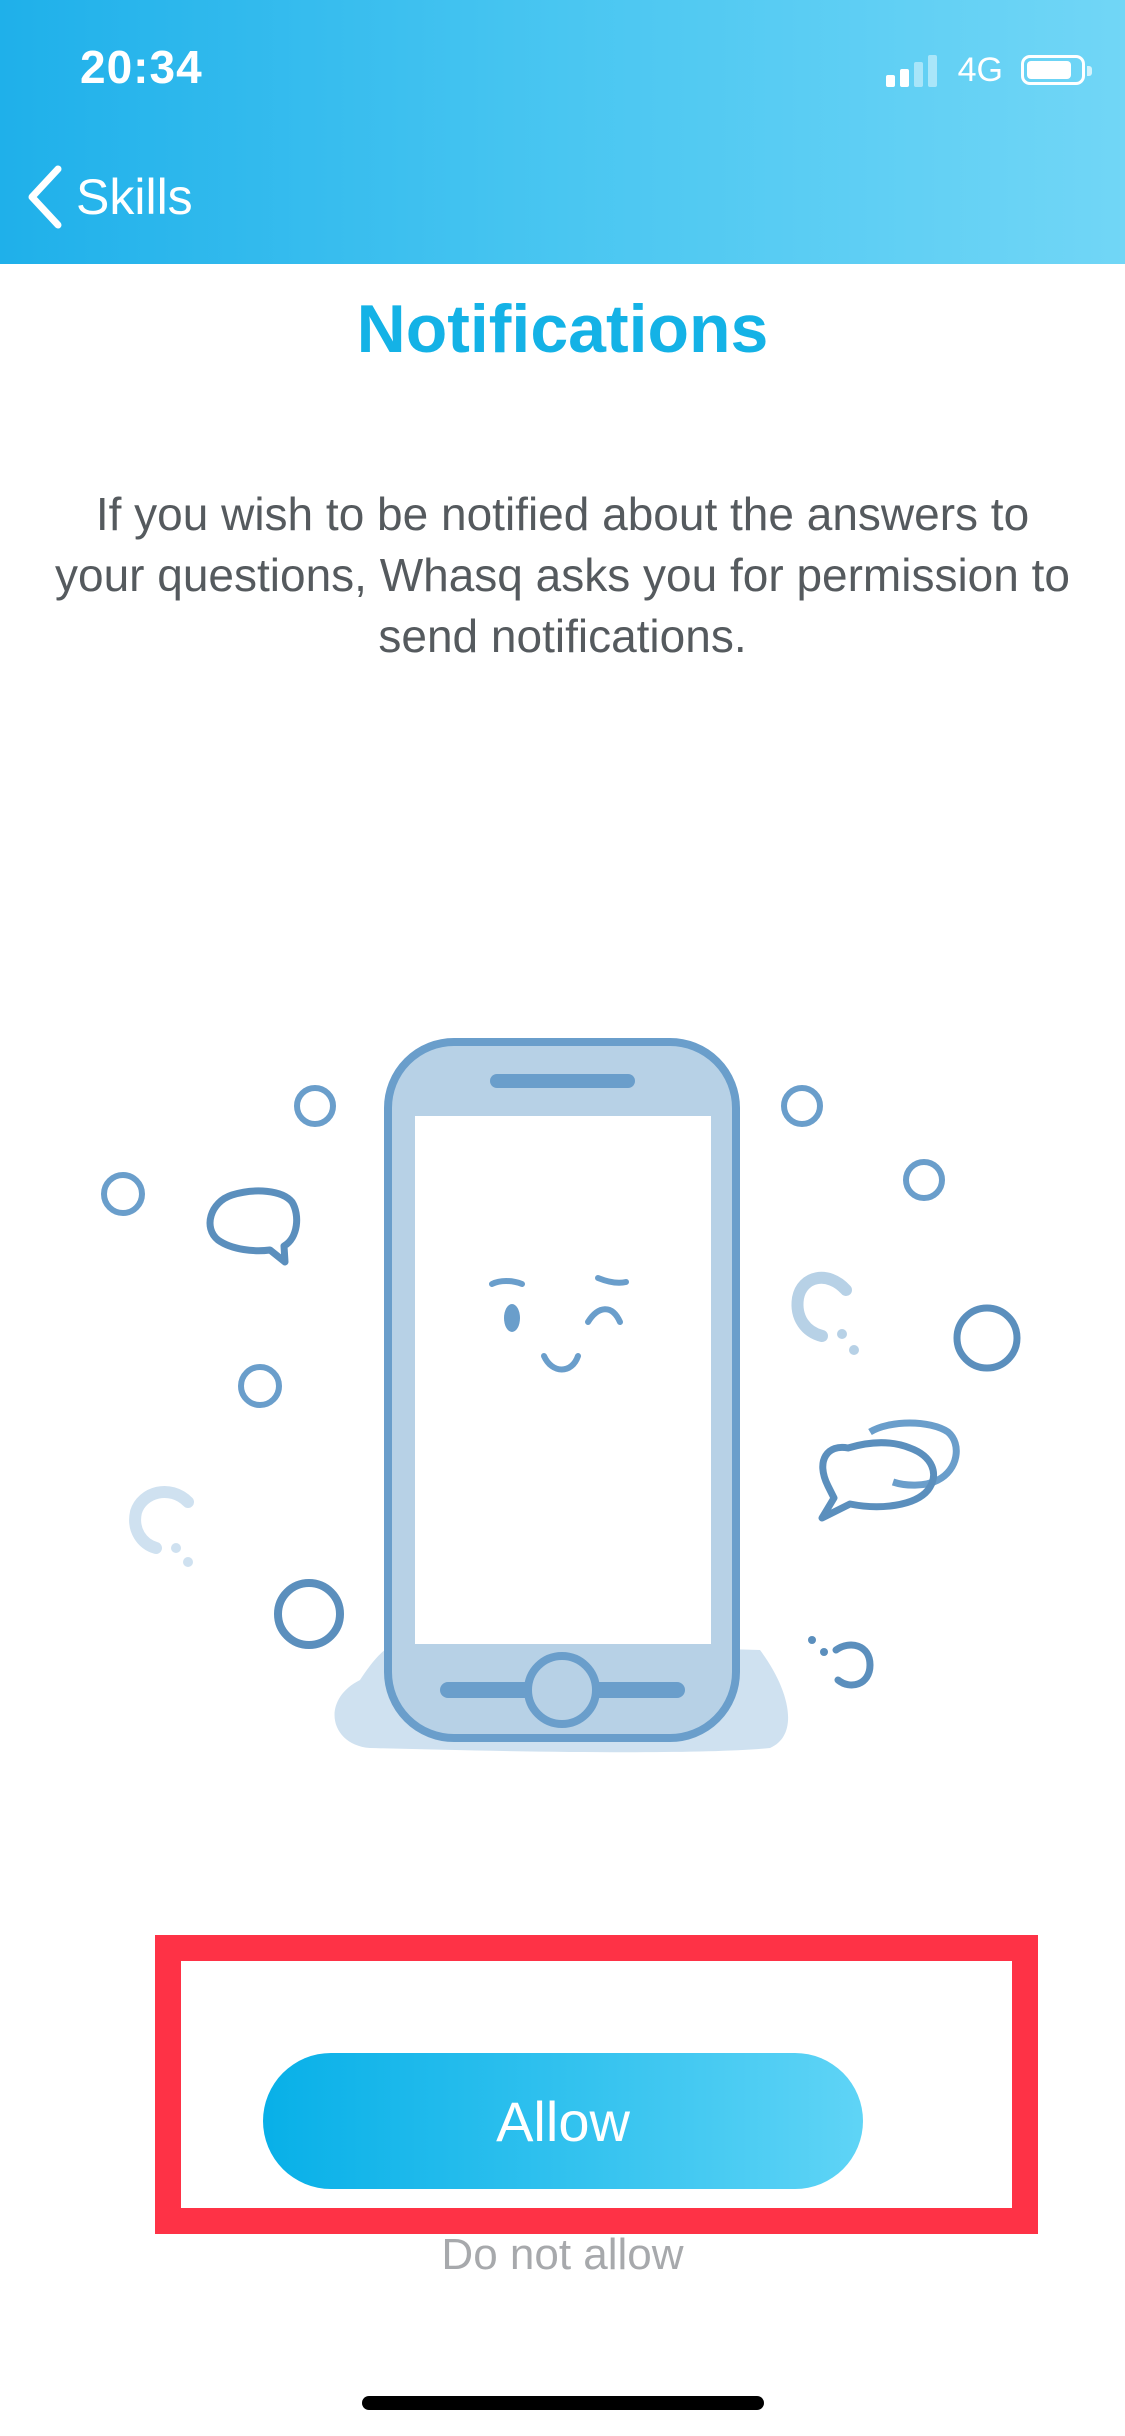  I want to click on status-indicators: 4G, so click(988, 70).